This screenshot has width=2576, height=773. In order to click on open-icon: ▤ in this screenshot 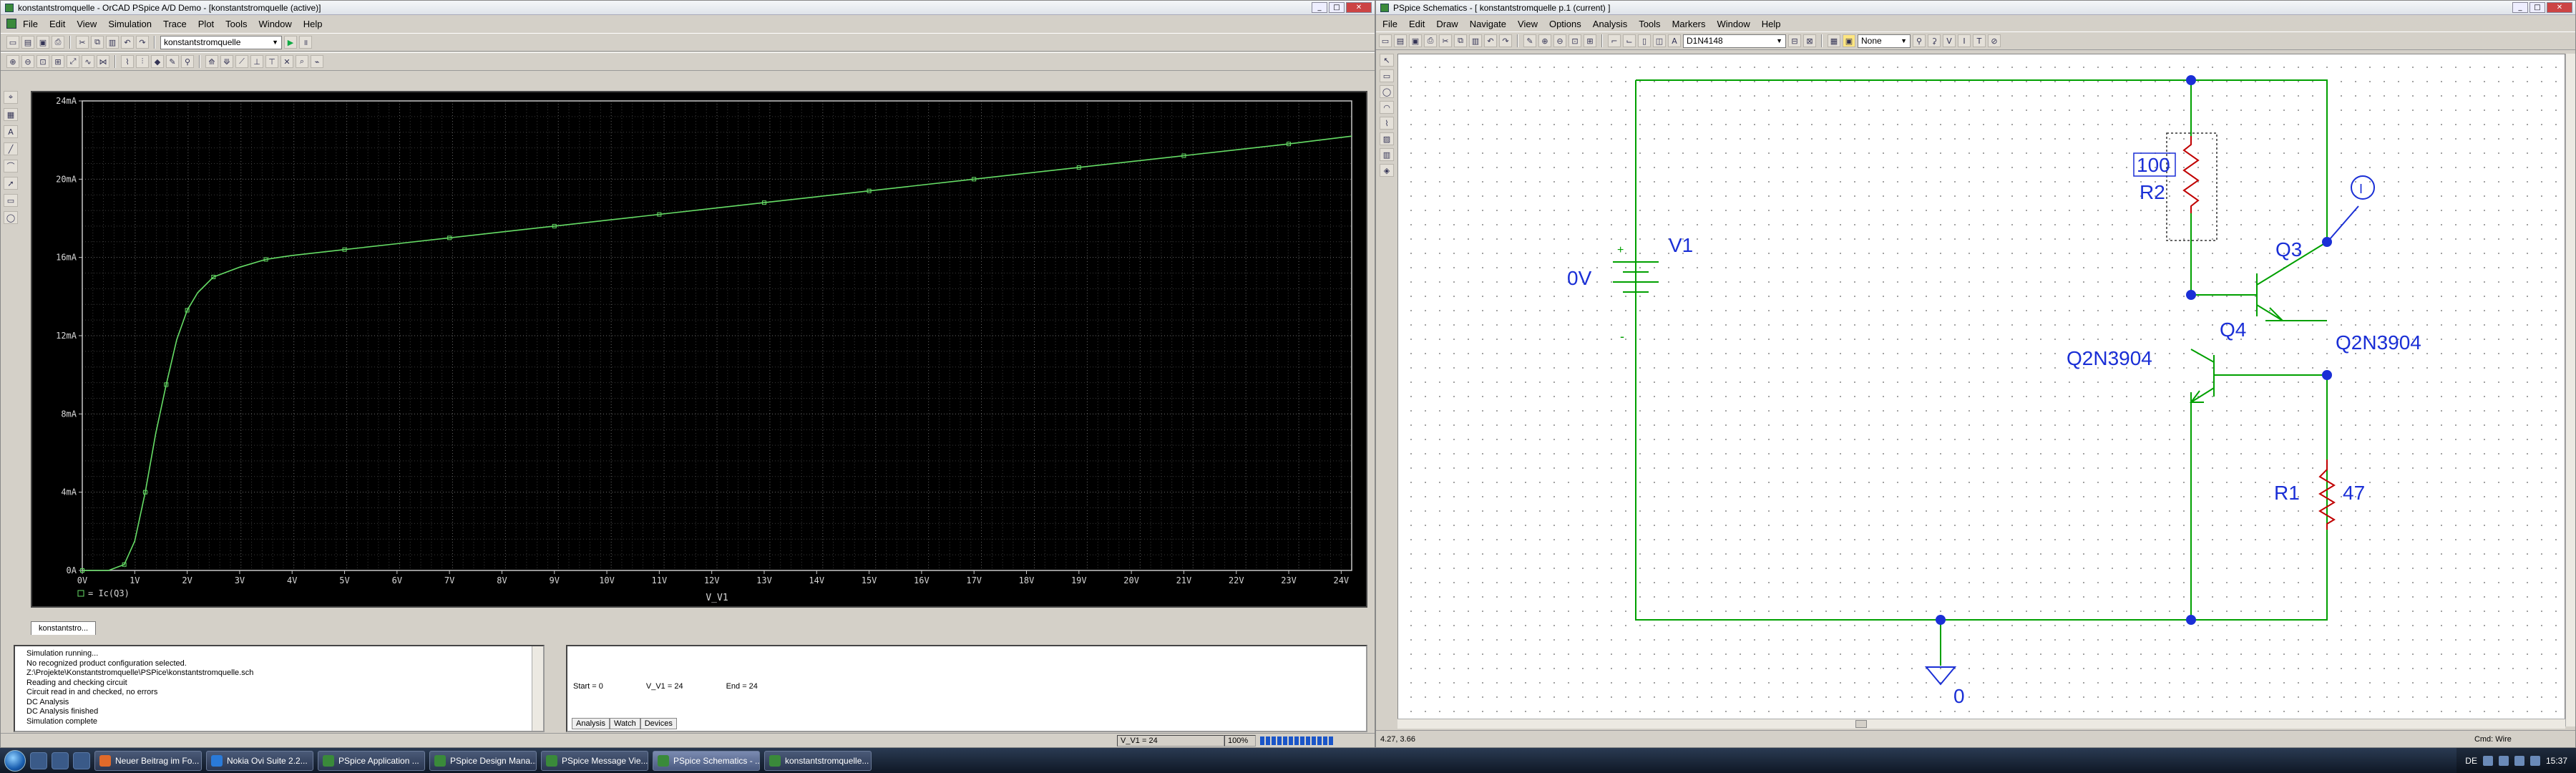, I will do `click(1400, 40)`.